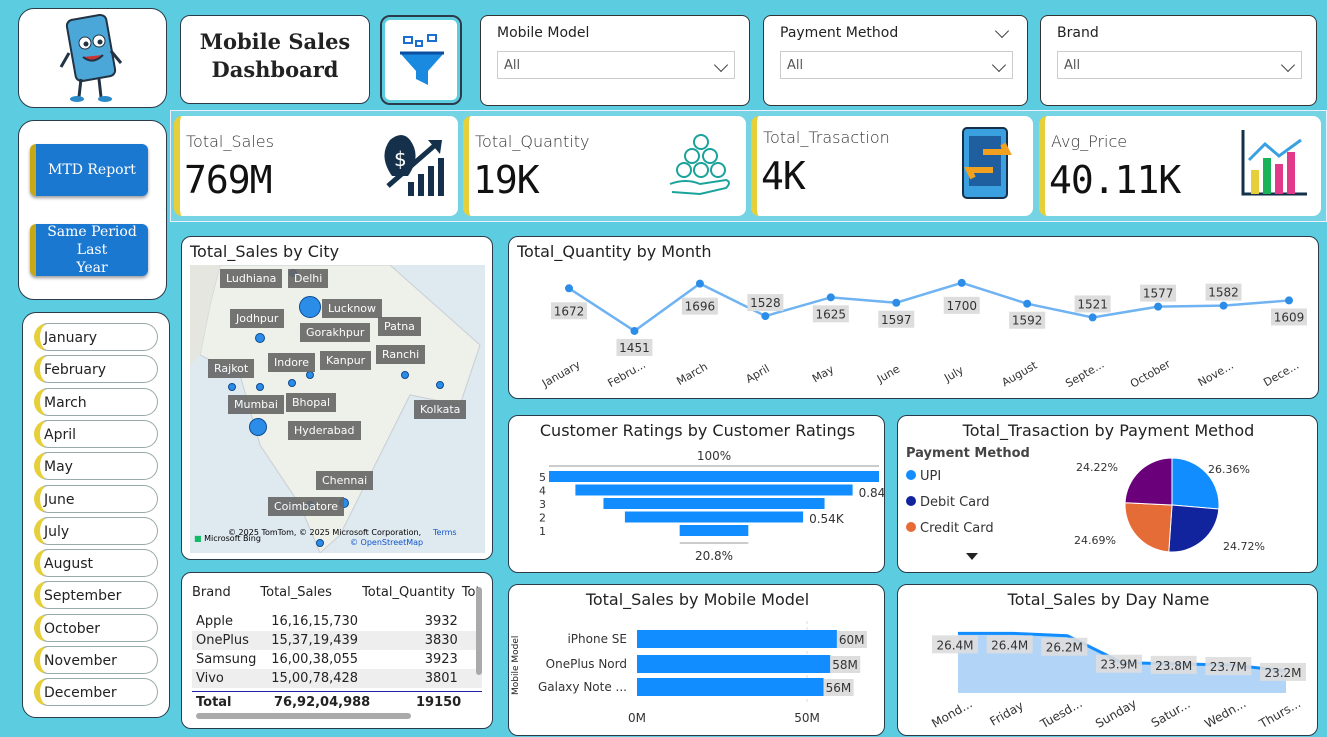 Image resolution: width=1327 pixels, height=737 pixels. What do you see at coordinates (1194, 528) in the screenshot?
I see `pie-slice` at bounding box center [1194, 528].